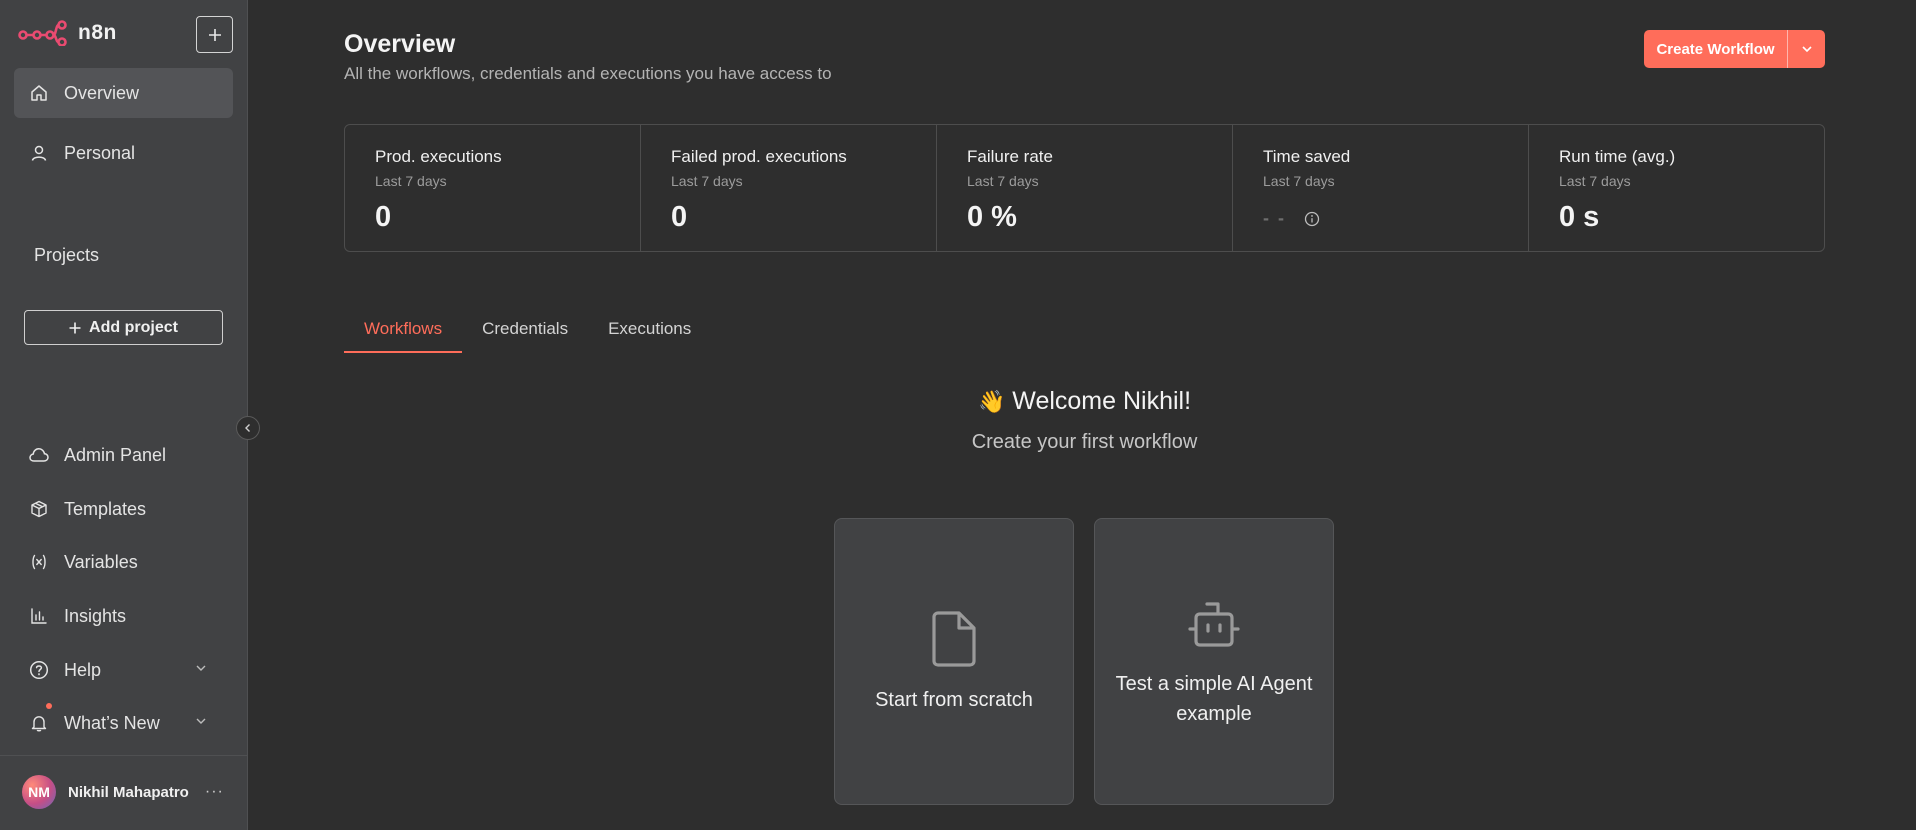  What do you see at coordinates (493, 188) in the screenshot?
I see `stat-prod-executions: Prod. executions Last 7 days 0` at bounding box center [493, 188].